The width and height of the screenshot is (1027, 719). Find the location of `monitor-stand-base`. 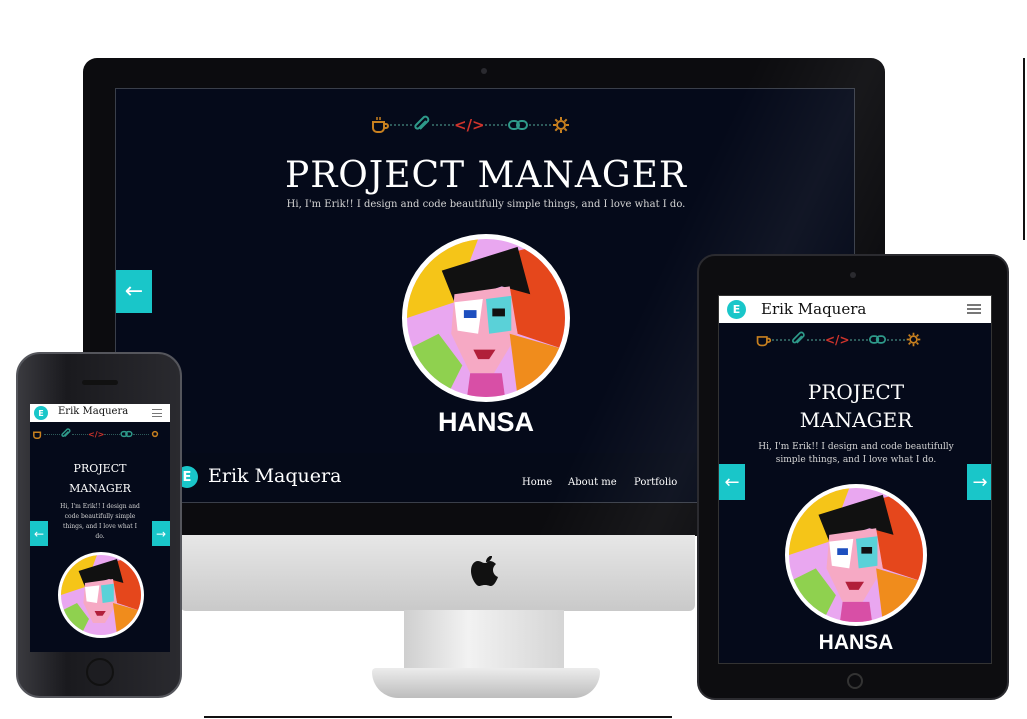

monitor-stand-base is located at coordinates (486, 683).